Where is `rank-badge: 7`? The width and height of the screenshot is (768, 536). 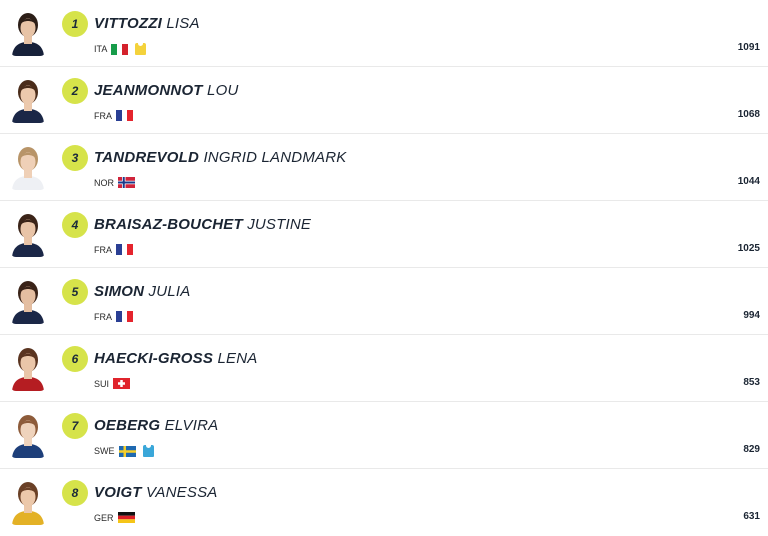 rank-badge: 7 is located at coordinates (75, 426).